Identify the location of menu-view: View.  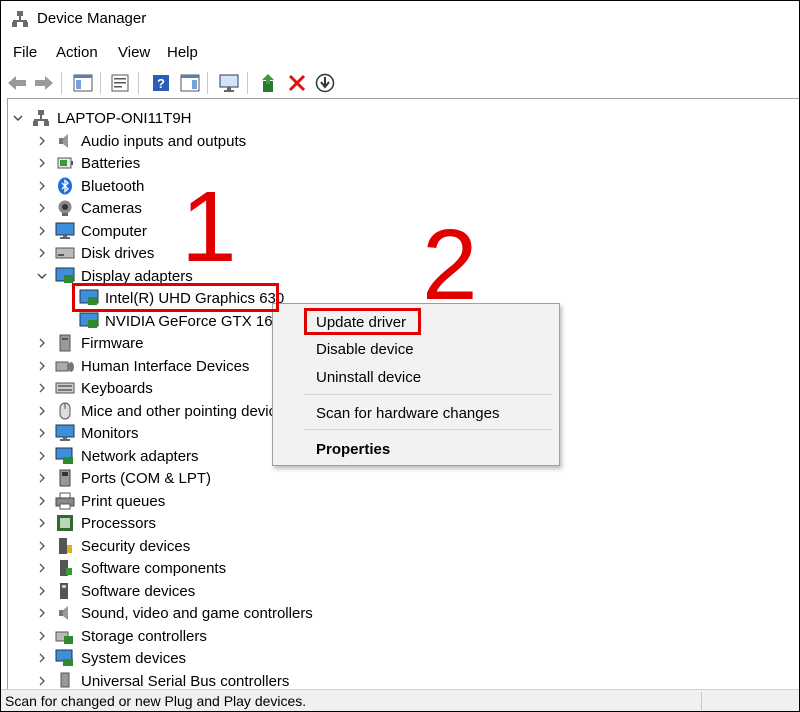
(134, 52).